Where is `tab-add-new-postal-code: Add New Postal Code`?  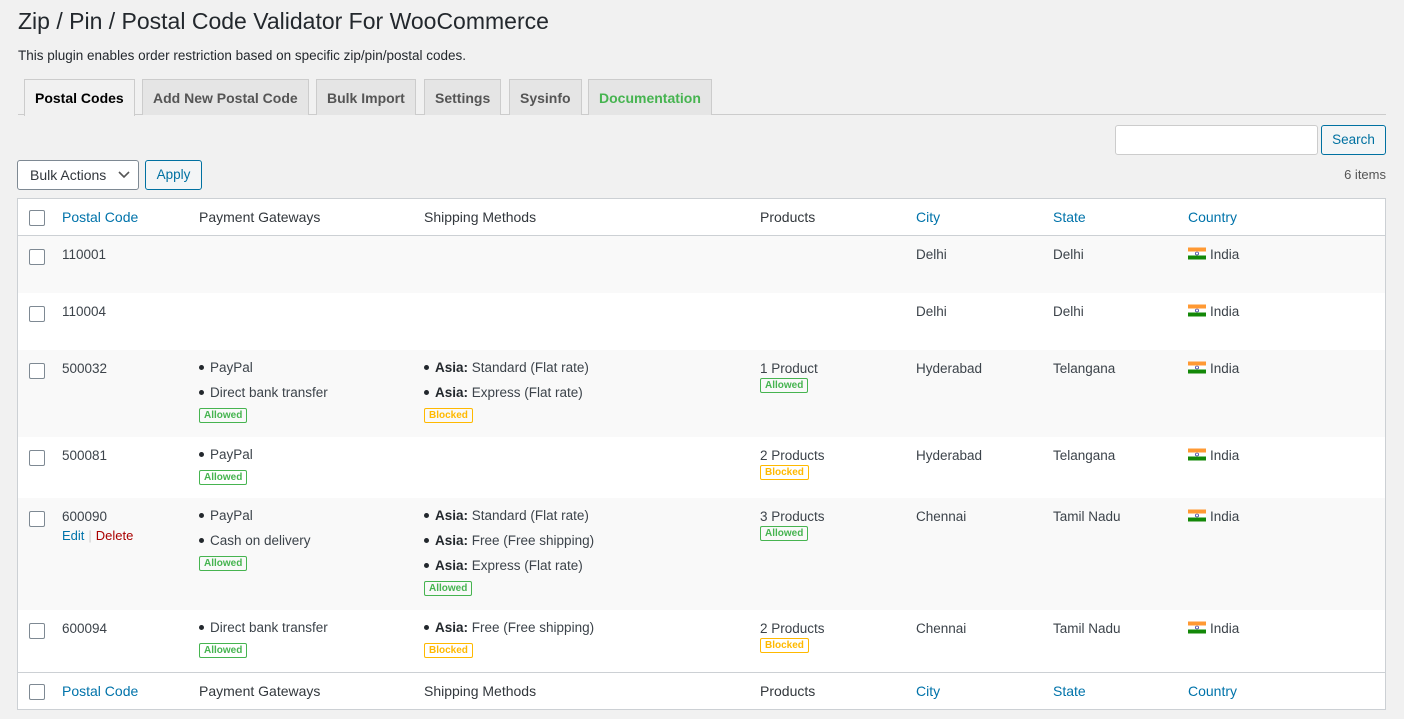 tab-add-new-postal-code: Add New Postal Code is located at coordinates (225, 97).